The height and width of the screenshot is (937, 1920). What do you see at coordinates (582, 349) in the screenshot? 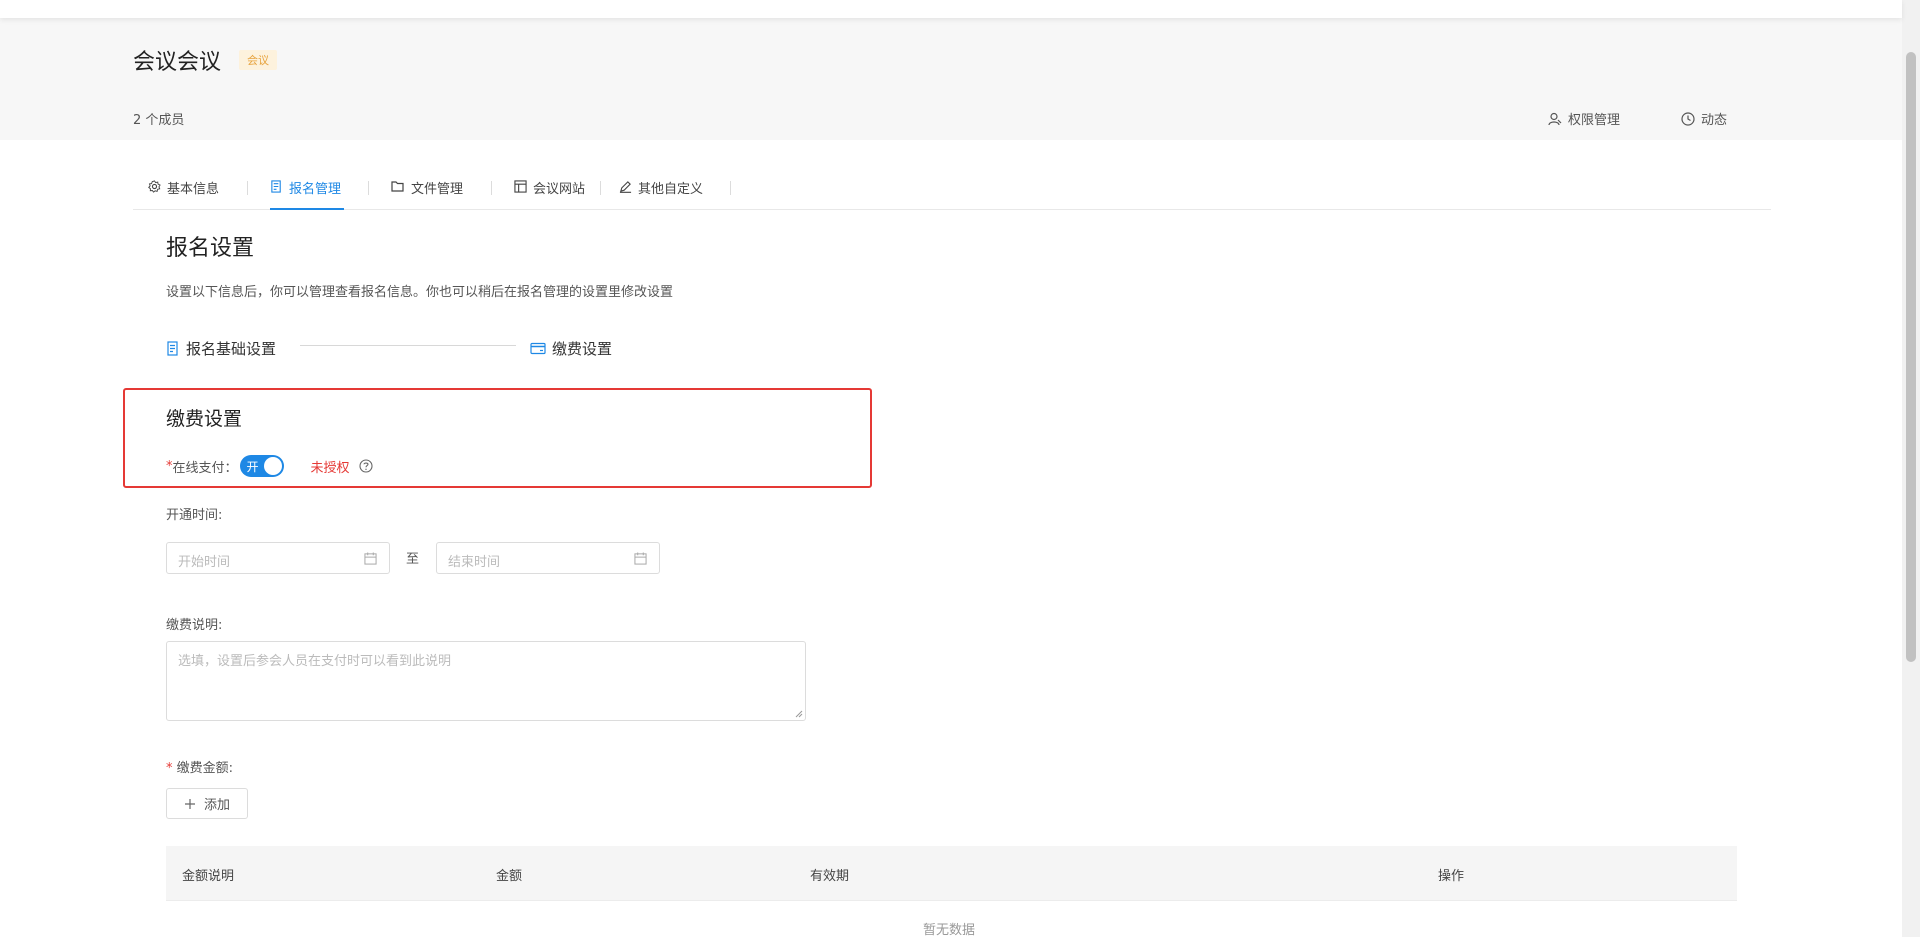
I see `step-payment-settings-label: 缴费设置` at bounding box center [582, 349].